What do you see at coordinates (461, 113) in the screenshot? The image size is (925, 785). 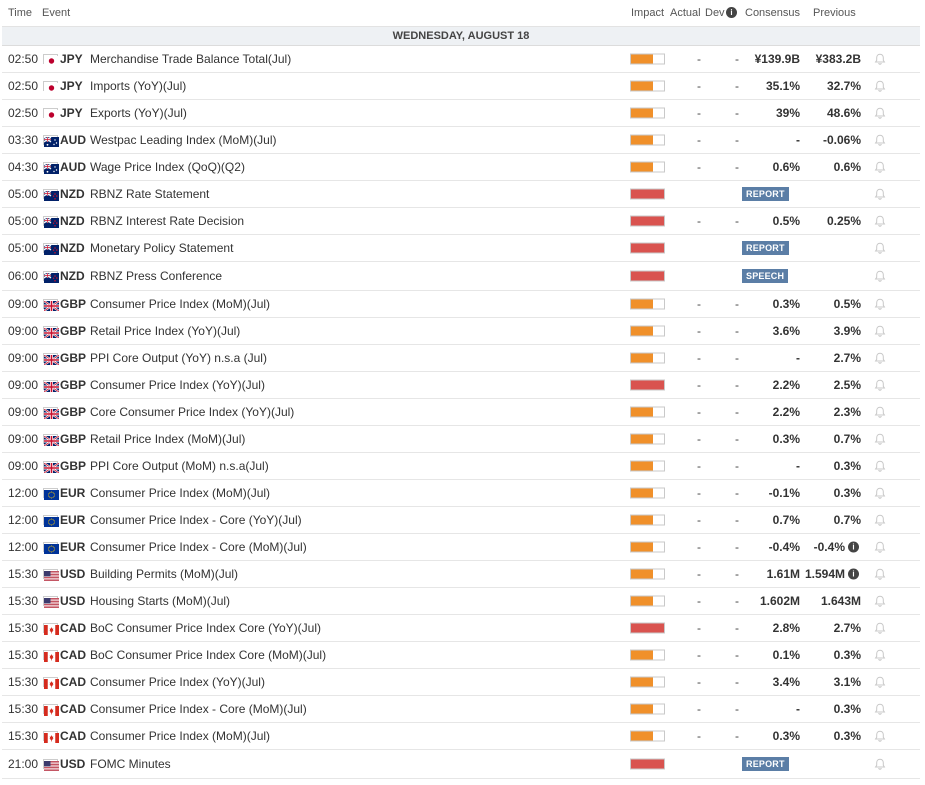 I see `event-row: 02:50 JPY Exports (YoY)(Jul) - - 39% 48.6%` at bounding box center [461, 113].